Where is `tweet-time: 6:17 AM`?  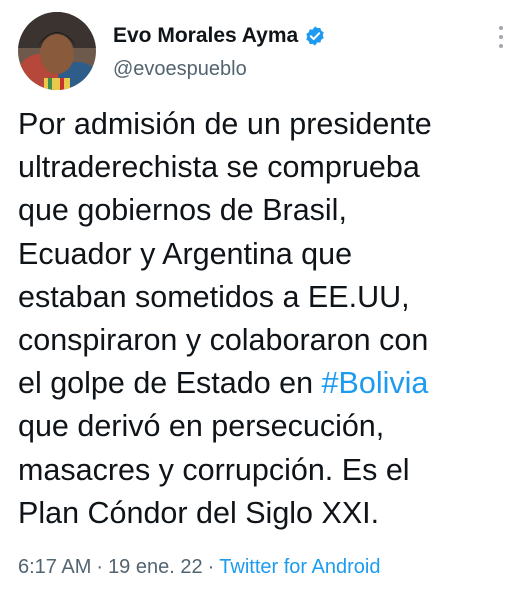
tweet-time: 6:17 AM is located at coordinates (54, 567).